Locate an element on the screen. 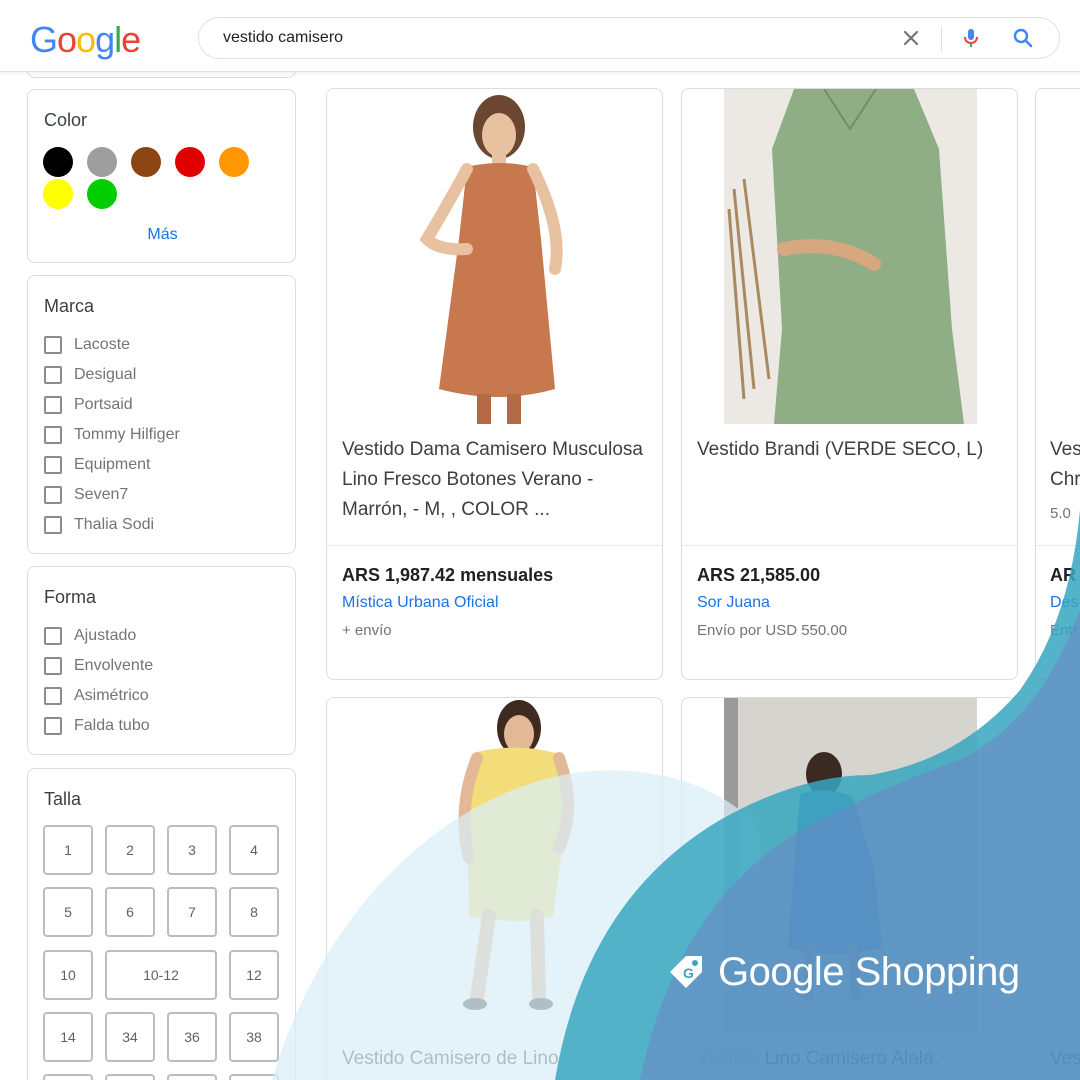 This screenshot has height=1080, width=1080. size-option: 34 is located at coordinates (130, 1037).